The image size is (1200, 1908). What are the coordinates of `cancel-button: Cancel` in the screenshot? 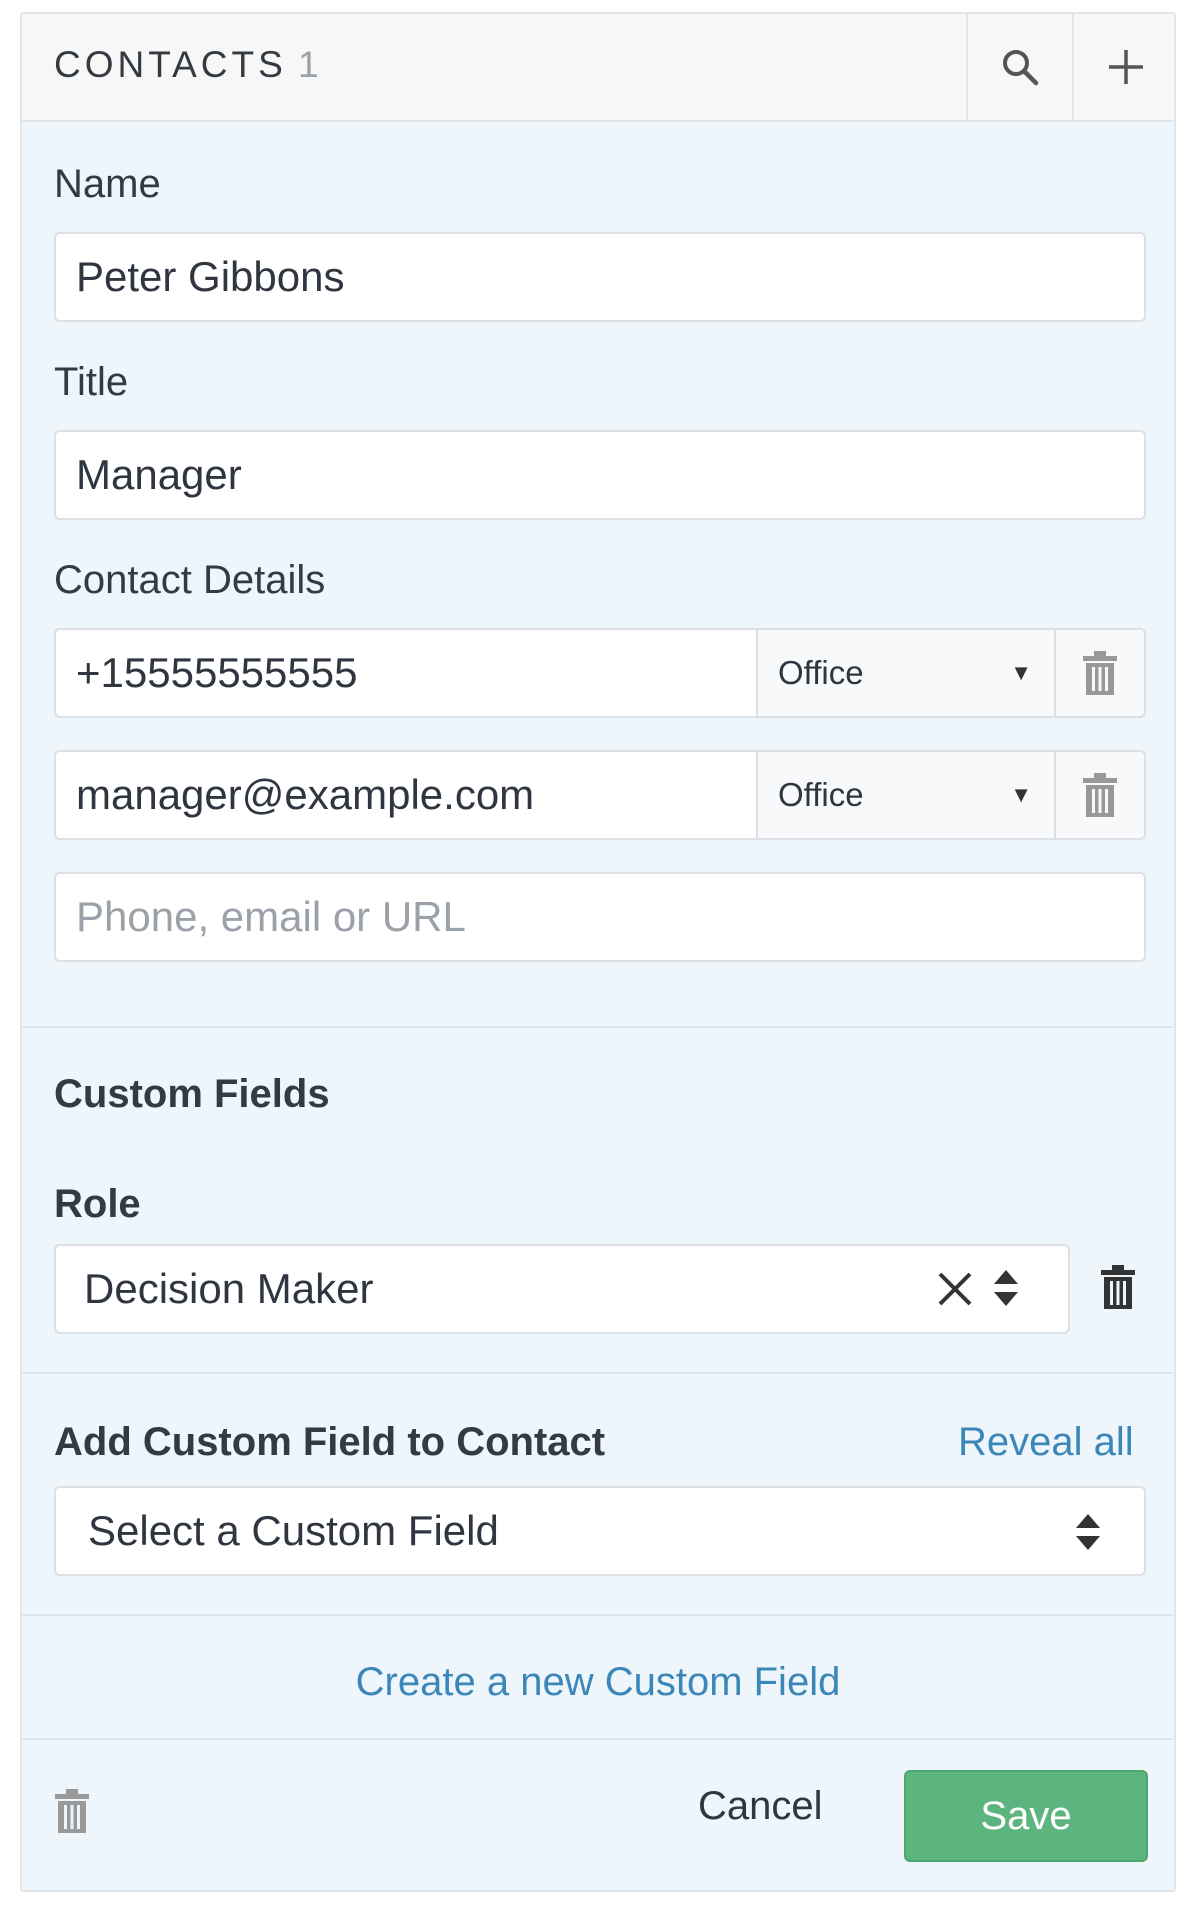 It's located at (760, 1806).